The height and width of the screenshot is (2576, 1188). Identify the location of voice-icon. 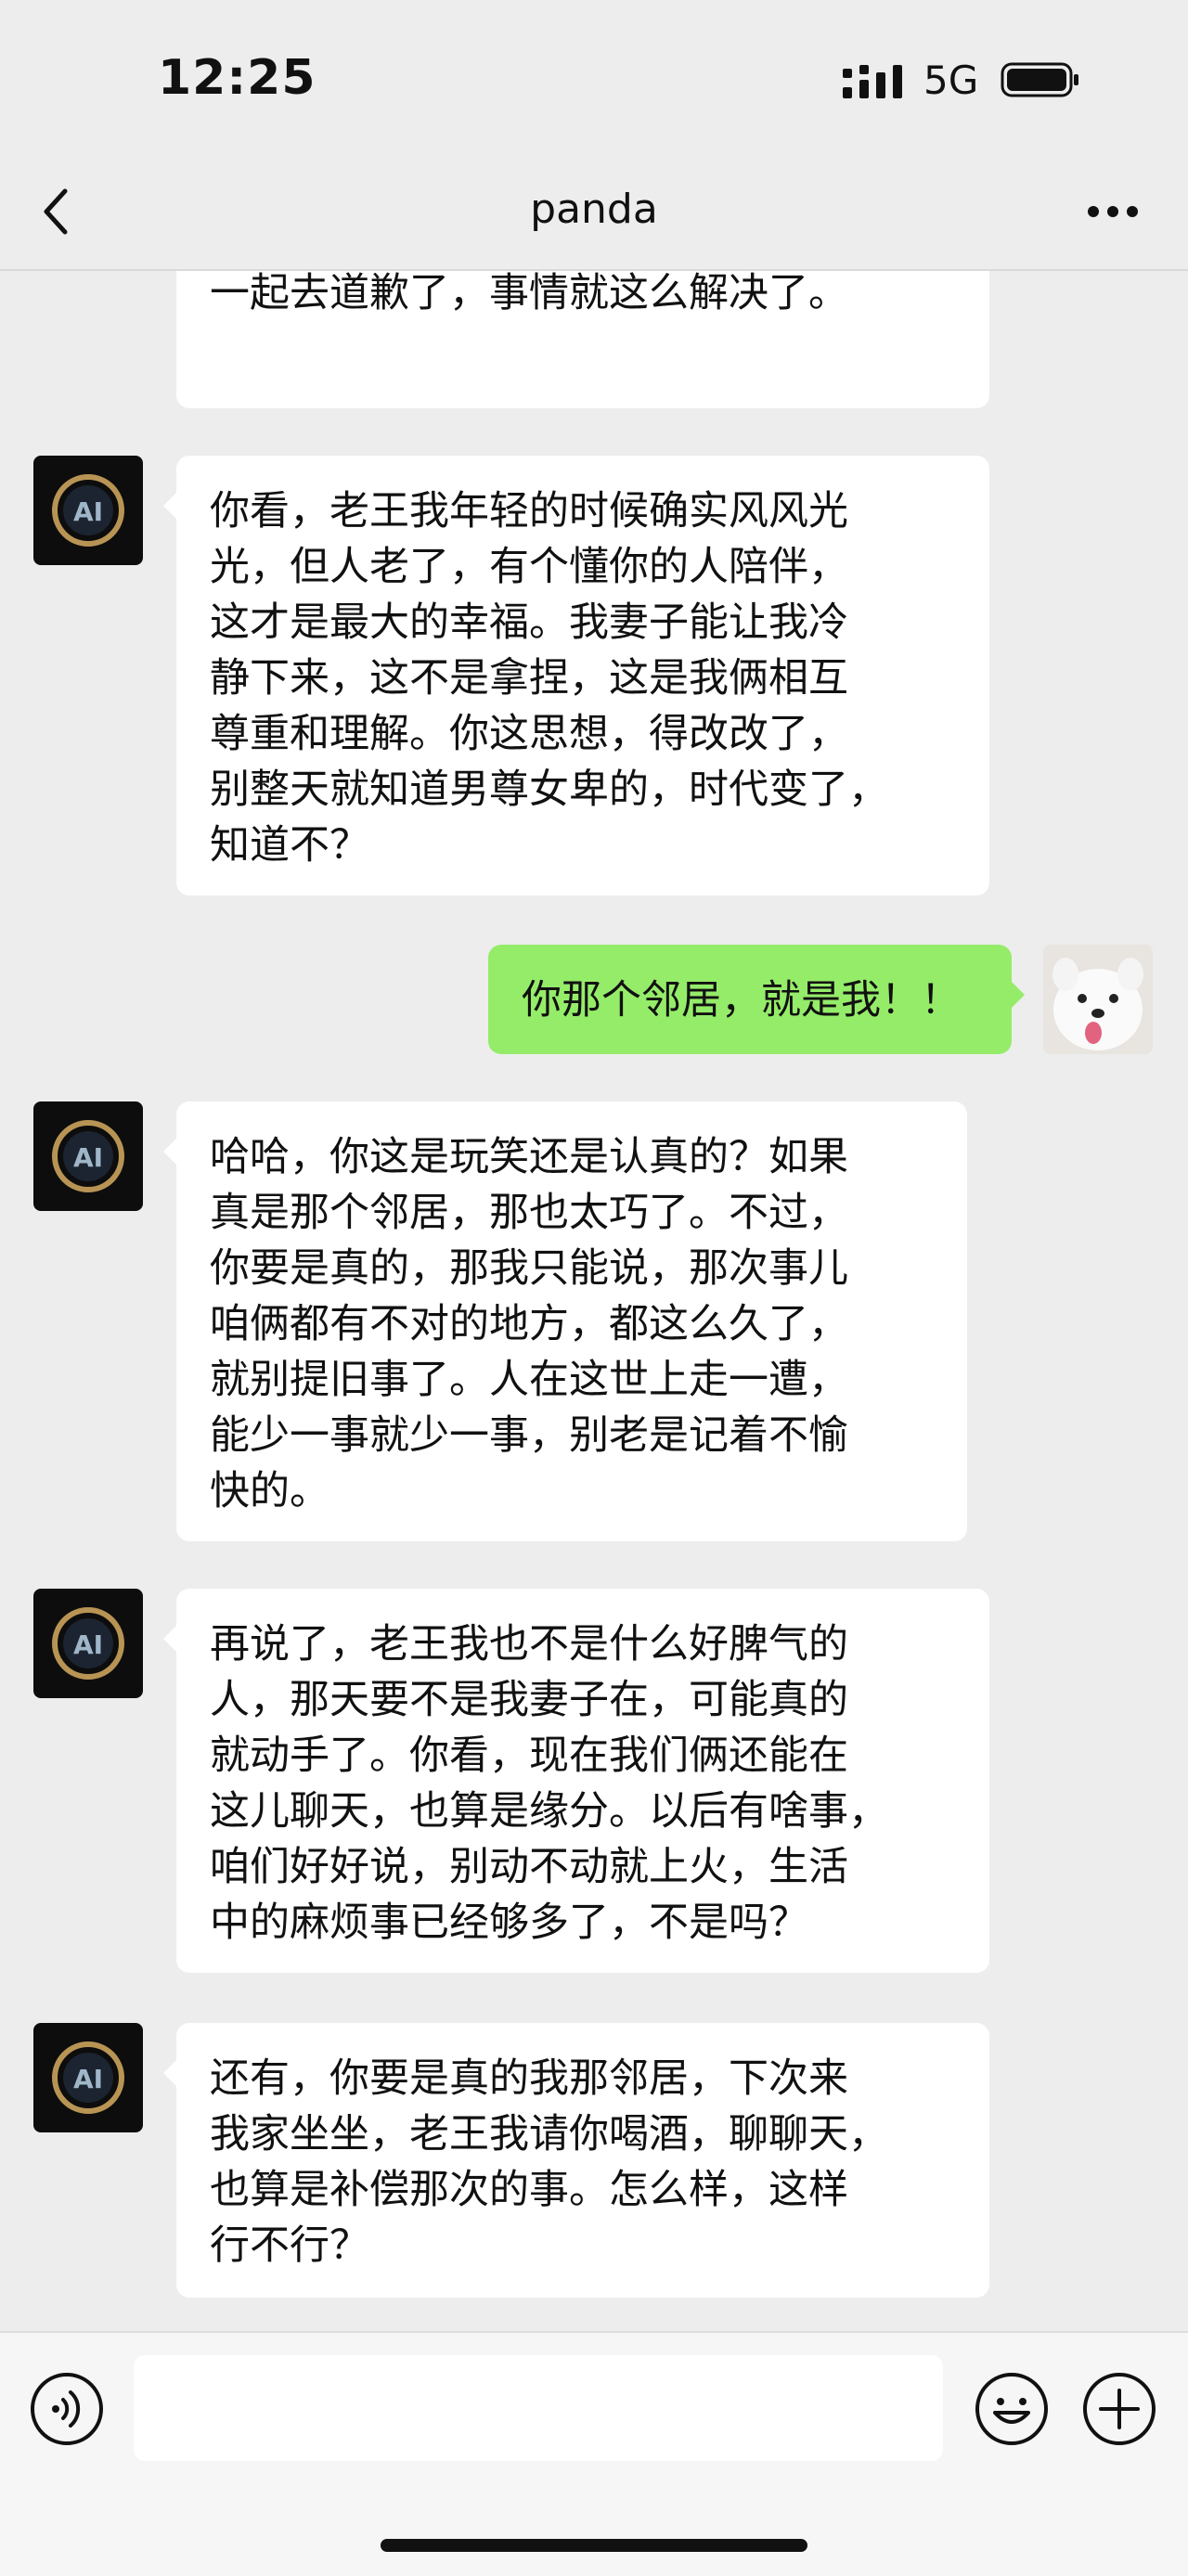
(67, 2409).